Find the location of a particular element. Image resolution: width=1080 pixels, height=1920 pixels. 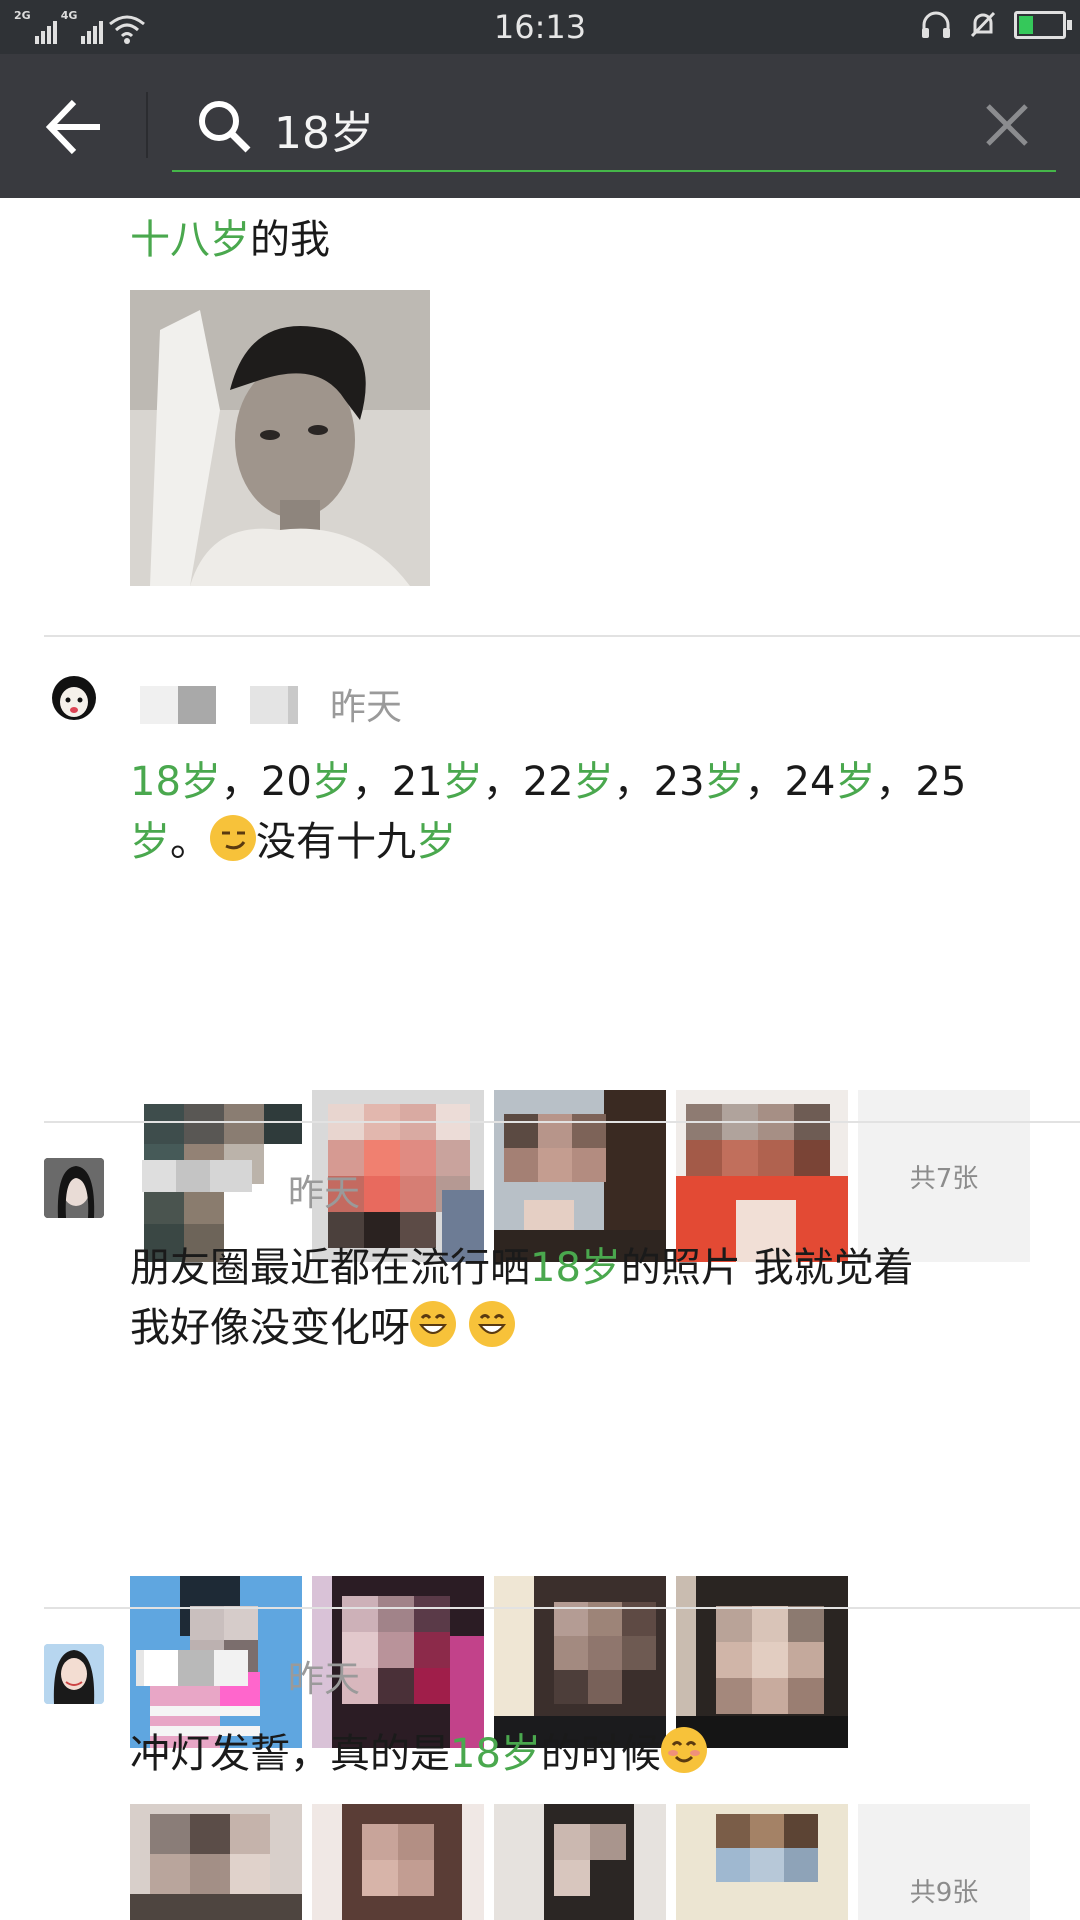

cartoon-avatar-image is located at coordinates (74, 698).